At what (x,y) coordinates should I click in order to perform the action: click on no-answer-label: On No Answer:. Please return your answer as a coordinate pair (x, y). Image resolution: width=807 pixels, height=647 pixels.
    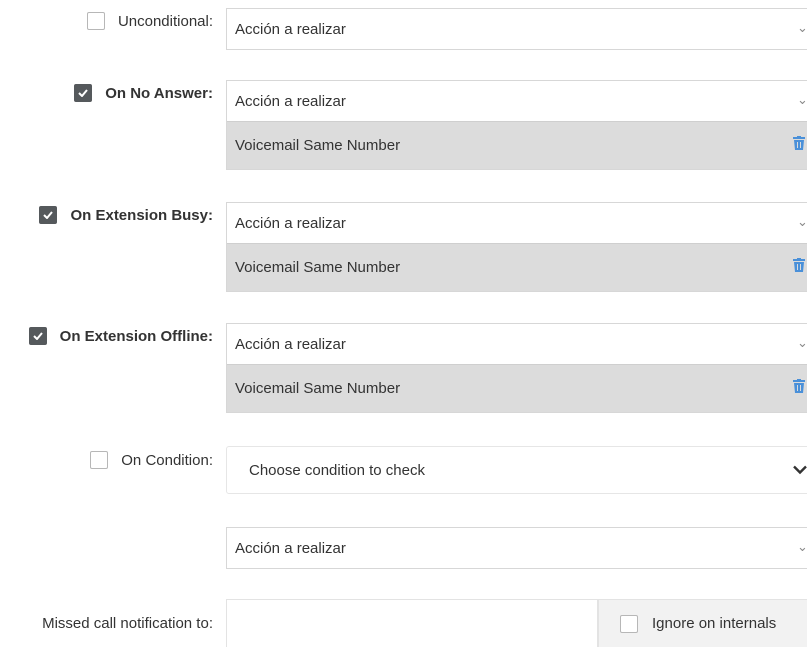
    Looking at the image, I should click on (159, 93).